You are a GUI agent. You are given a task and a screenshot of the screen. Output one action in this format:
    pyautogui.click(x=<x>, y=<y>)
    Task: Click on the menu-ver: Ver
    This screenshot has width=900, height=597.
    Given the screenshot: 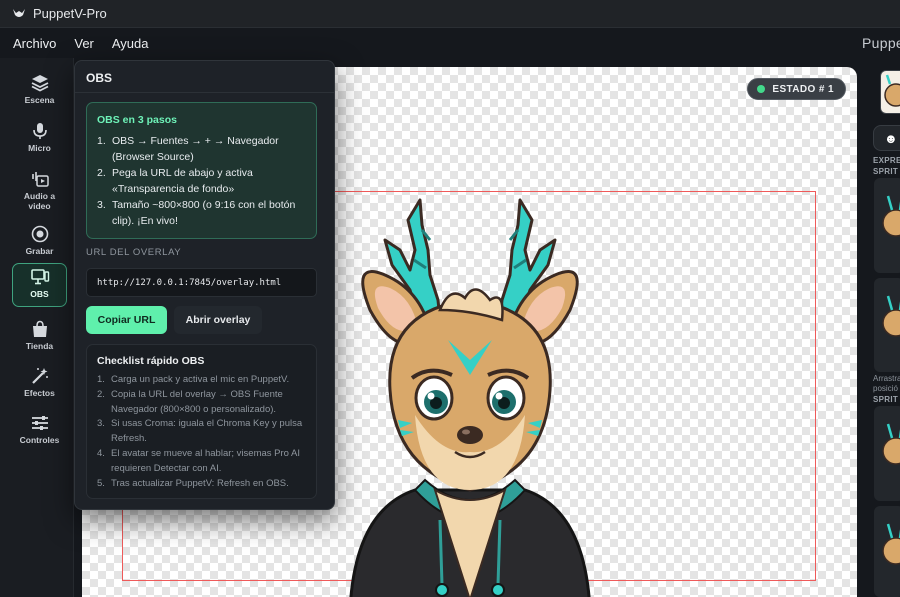 What is the action you would take?
    pyautogui.click(x=84, y=43)
    